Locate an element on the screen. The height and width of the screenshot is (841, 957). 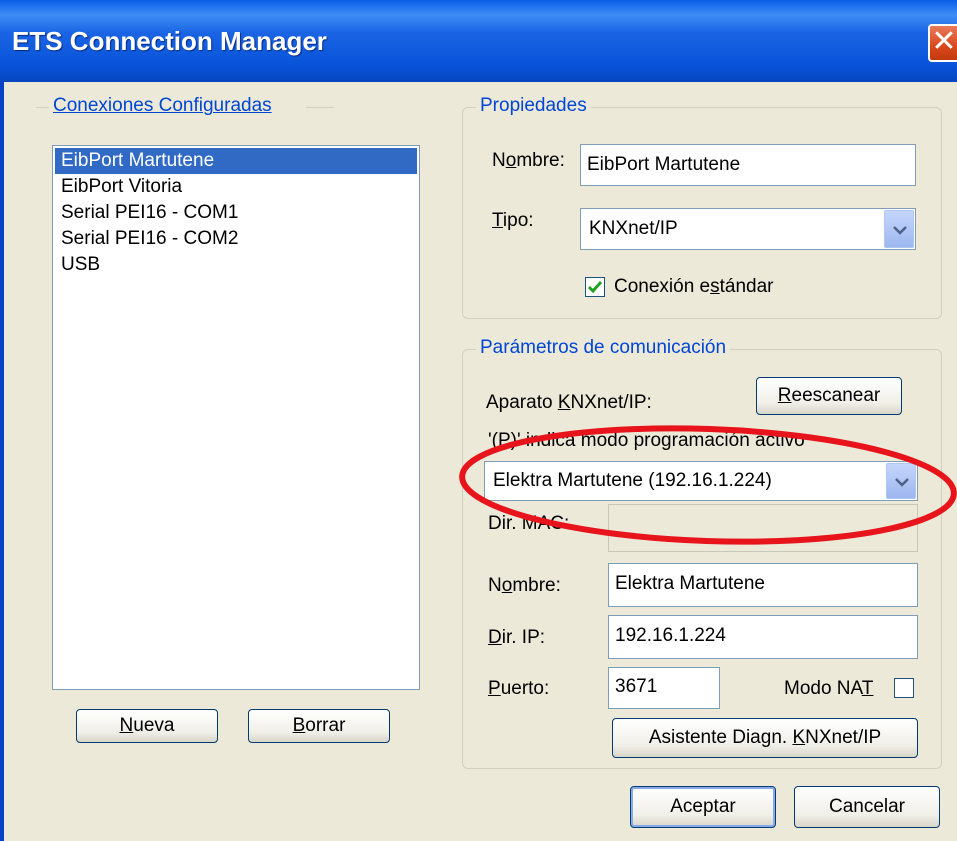
device-name-accesskey: o is located at coordinates (507, 585).